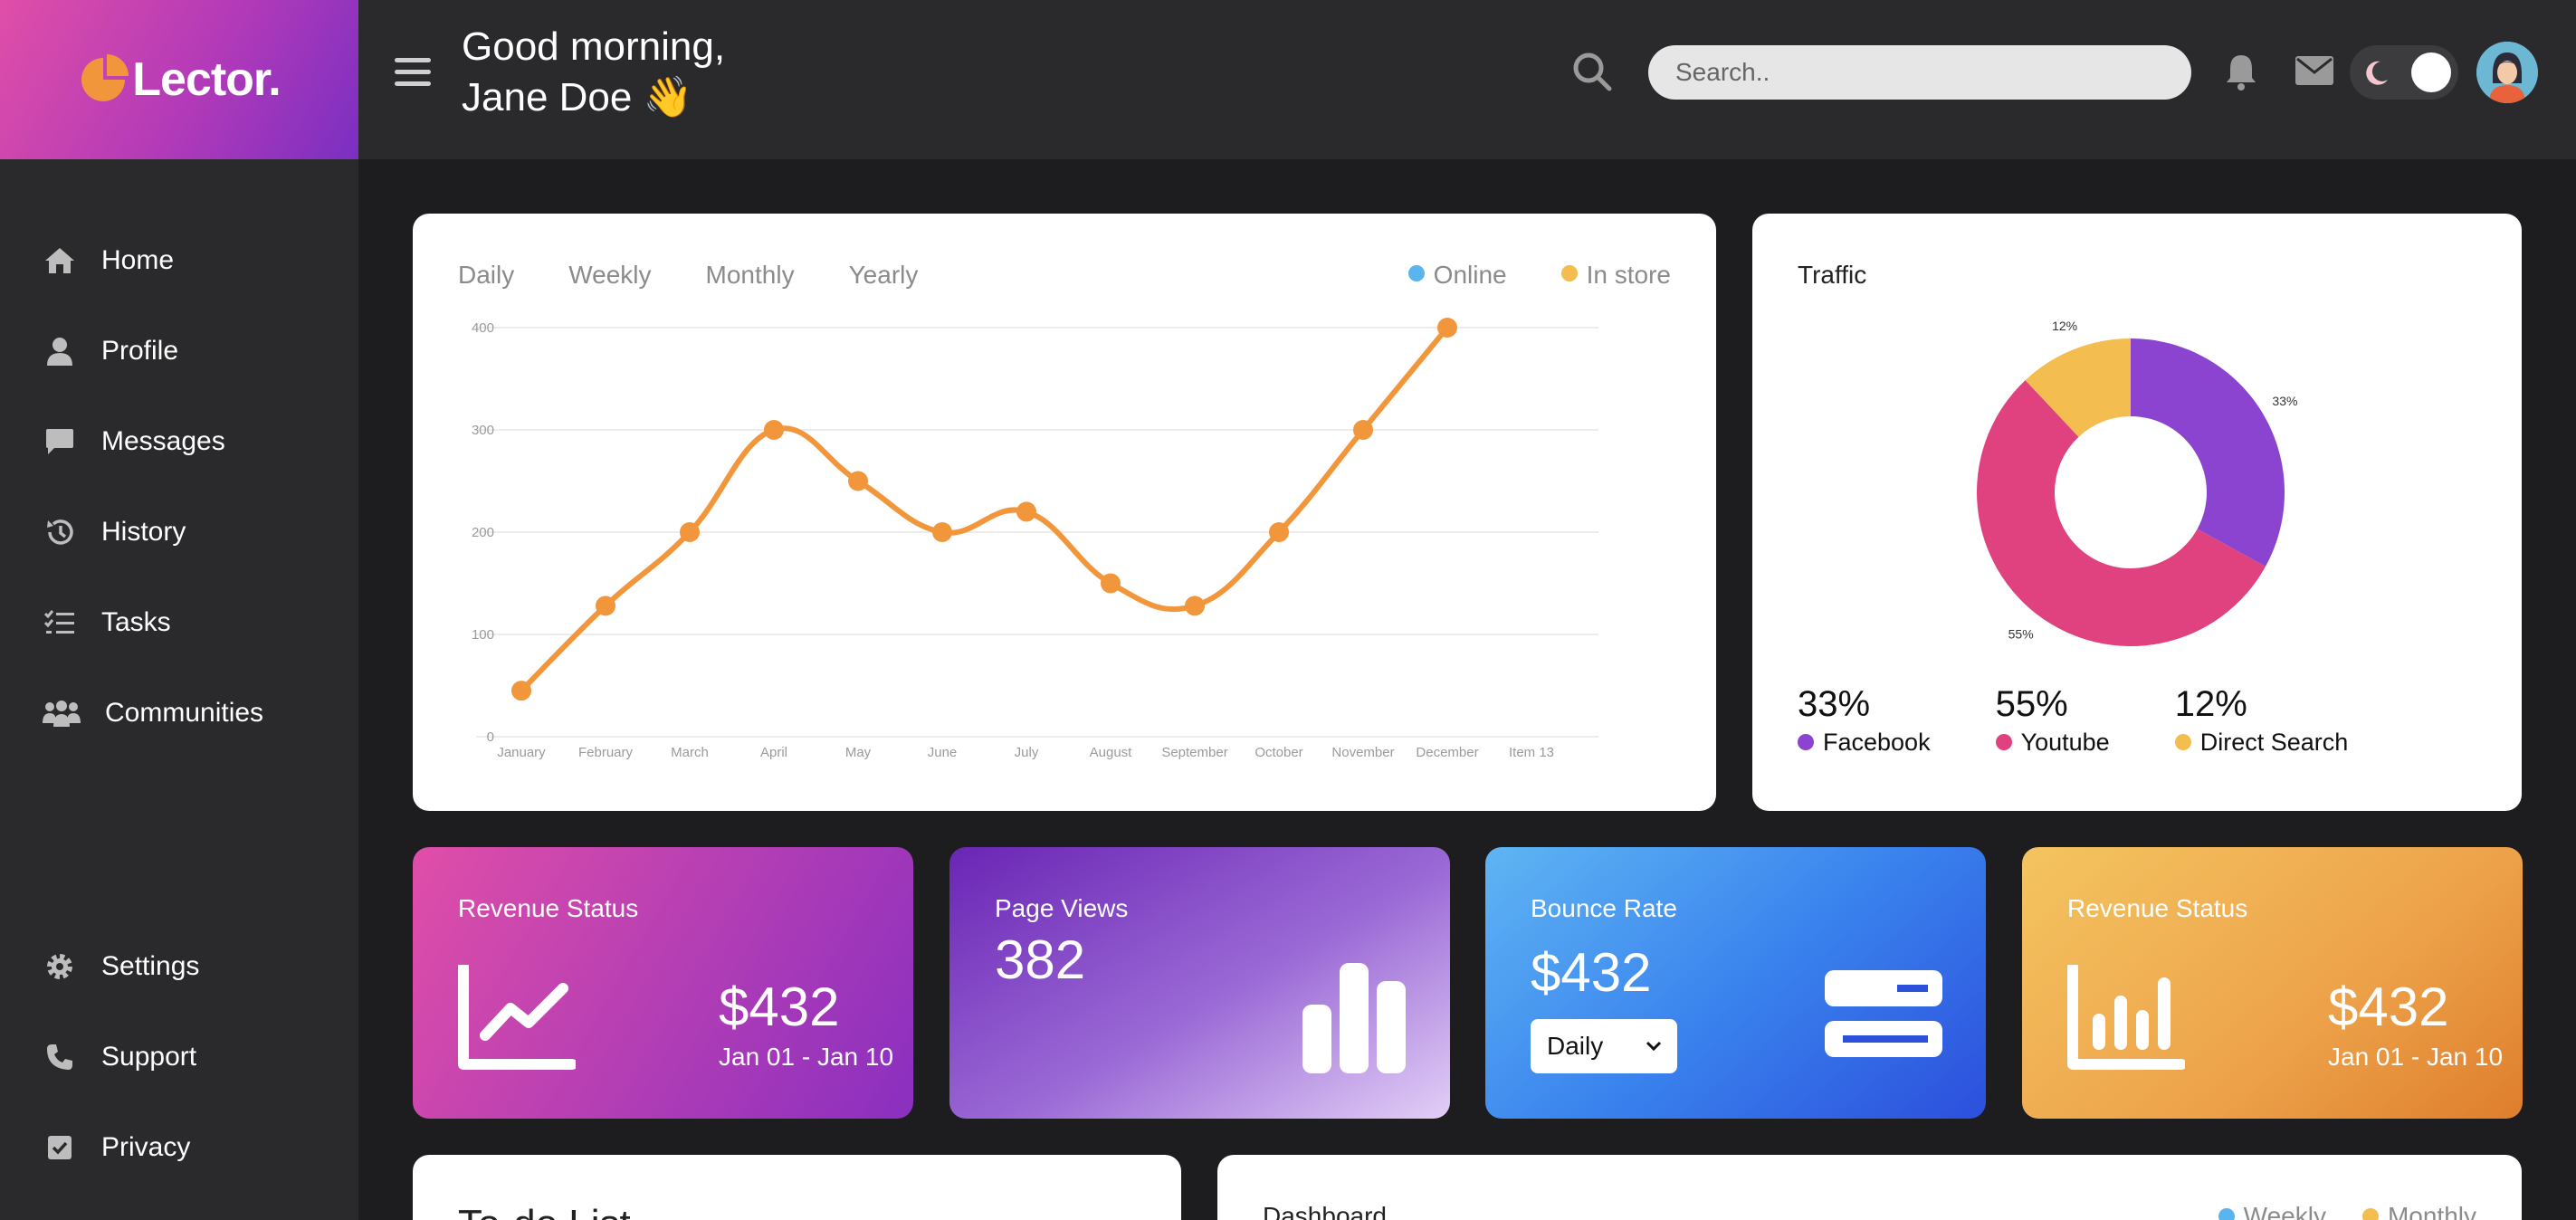 The image size is (2576, 1220). Describe the element at coordinates (2418, 1211) in the screenshot. I see `legend-monthly: Monthly` at that location.